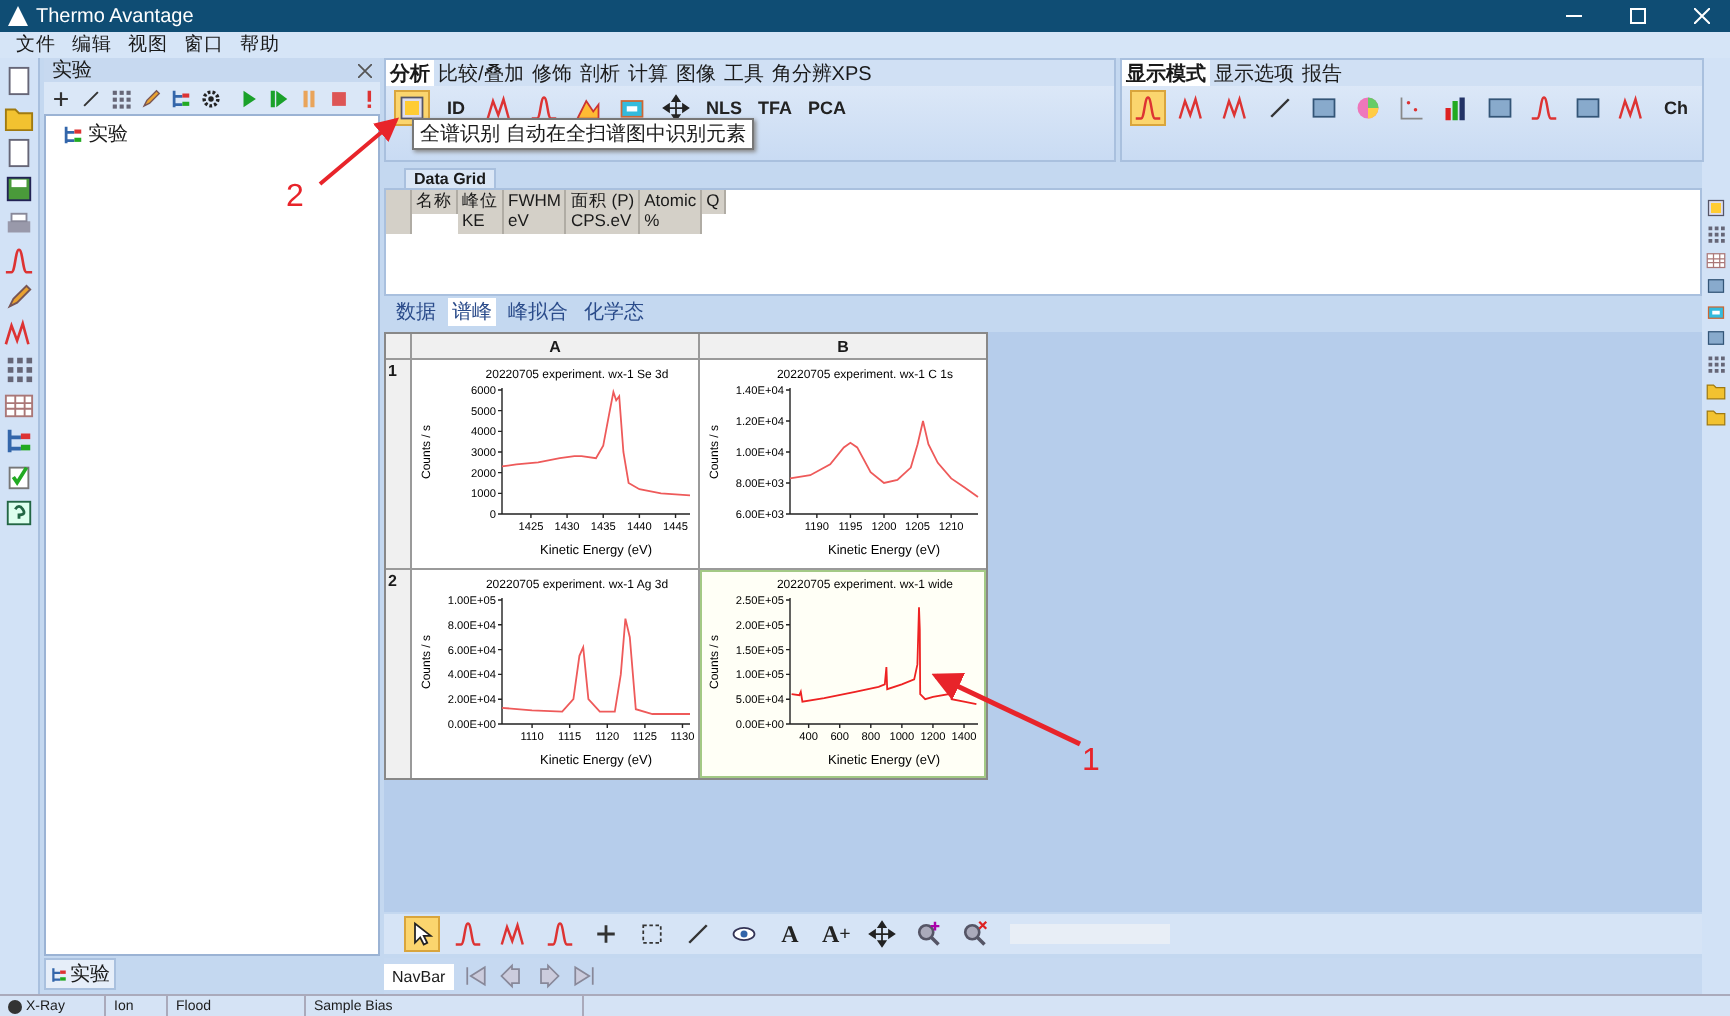 This screenshot has height=1016, width=1730. I want to click on zoom-in-icon, so click(928, 934).